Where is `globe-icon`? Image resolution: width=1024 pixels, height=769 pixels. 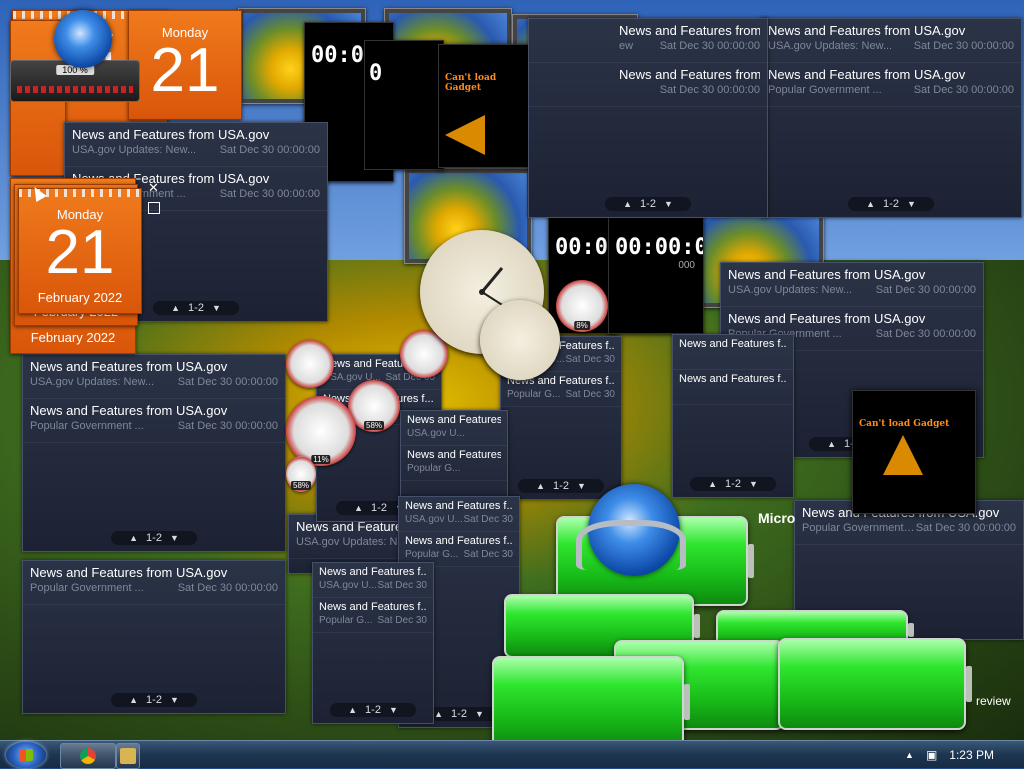 globe-icon is located at coordinates (83, 39).